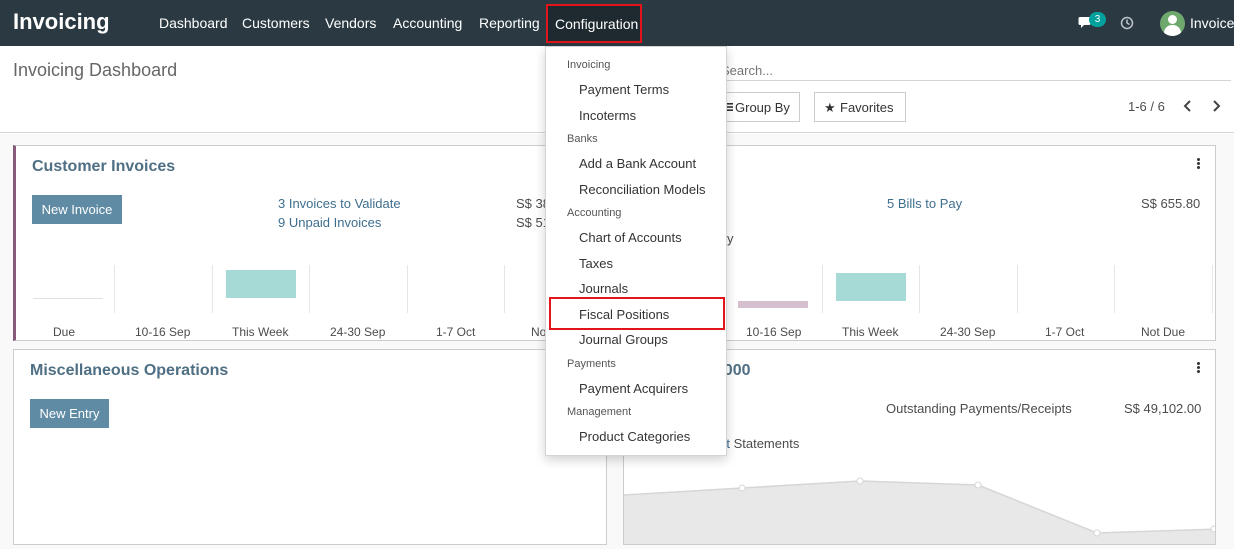  Describe the element at coordinates (607, 115) in the screenshot. I see `menu-item-incoterms: Incoterms` at that location.